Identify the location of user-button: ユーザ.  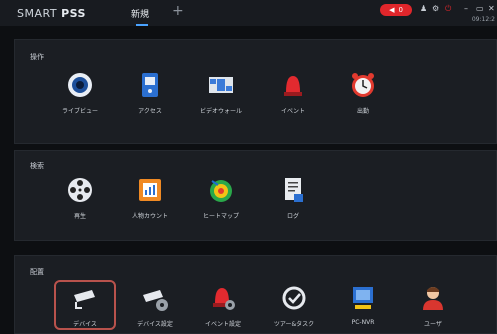
(433, 305).